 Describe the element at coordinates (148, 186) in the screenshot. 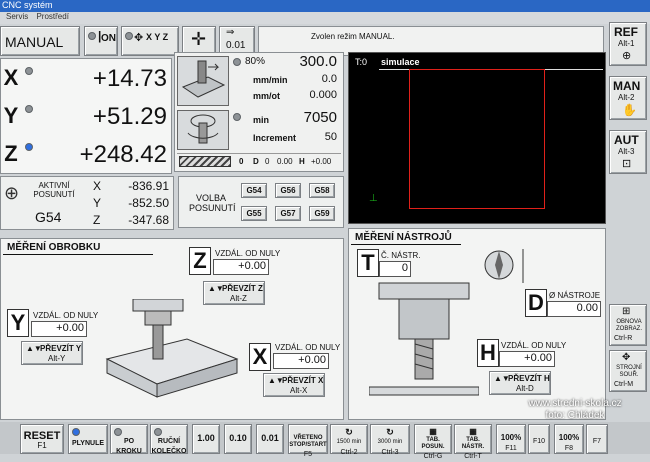

I see `active-offset-value-x: -836.91` at that location.